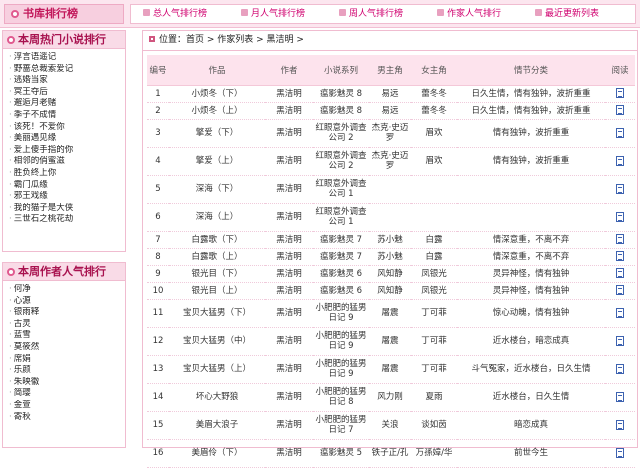 The width and height of the screenshot is (640, 468). I want to click on site-logo: 书库排行榜, so click(64, 14).